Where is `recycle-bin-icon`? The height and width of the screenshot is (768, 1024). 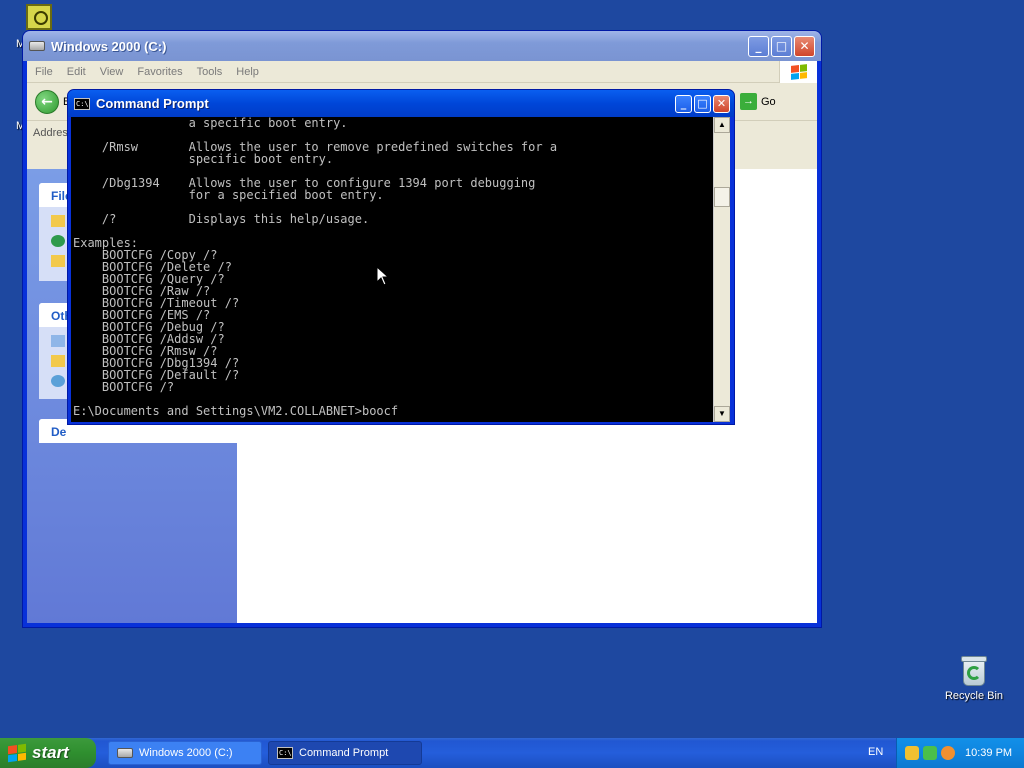
recycle-bin-icon is located at coordinates (974, 671).